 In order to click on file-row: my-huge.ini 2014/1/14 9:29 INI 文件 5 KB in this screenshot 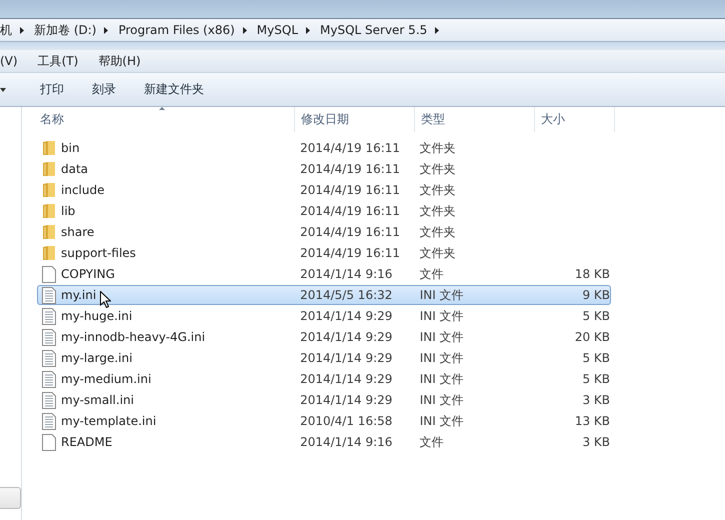, I will do `click(324, 316)`.